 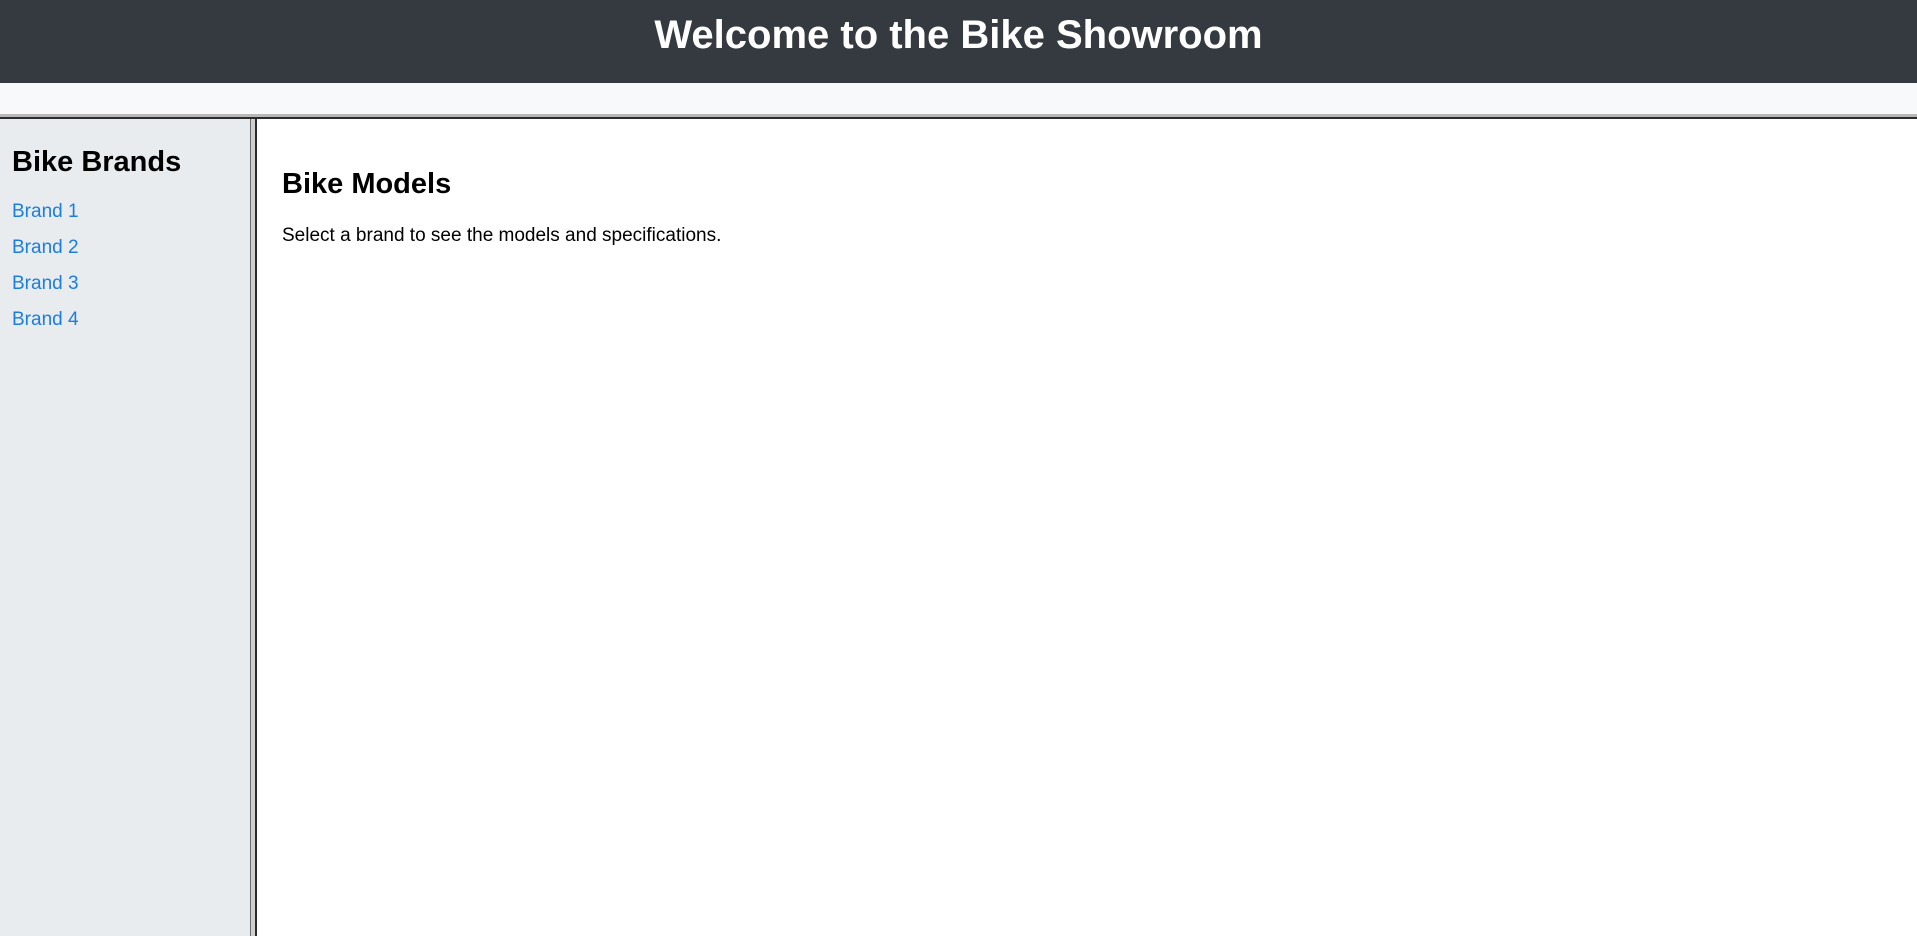 What do you see at coordinates (45, 247) in the screenshot?
I see `brand-link-2: Brand 2` at bounding box center [45, 247].